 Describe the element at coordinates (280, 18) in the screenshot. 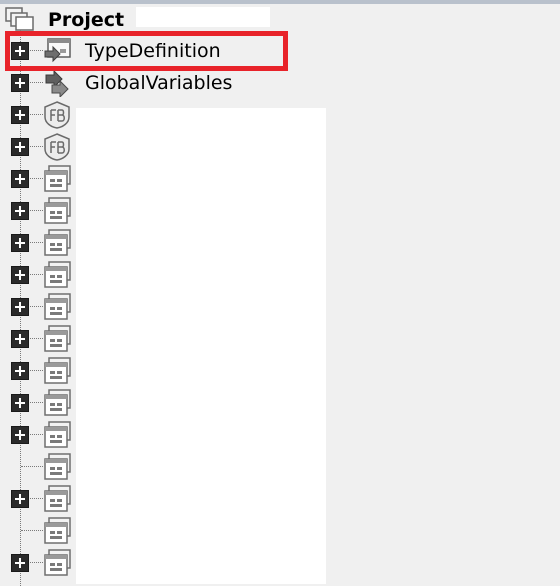

I see `tree-root-row: Project` at that location.